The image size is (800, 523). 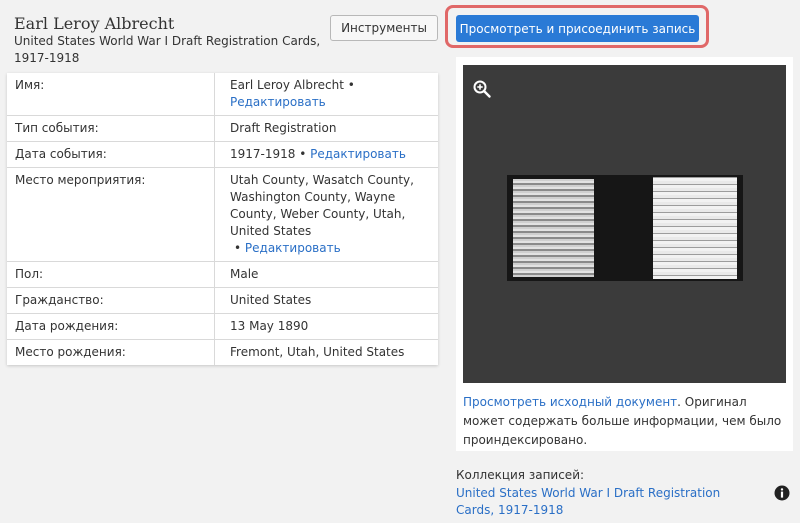 I want to click on table-row: Гражданство: United States, so click(x=222, y=300).